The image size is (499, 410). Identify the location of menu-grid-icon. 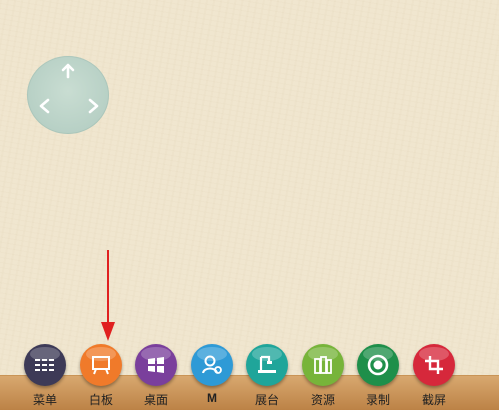
(45, 365).